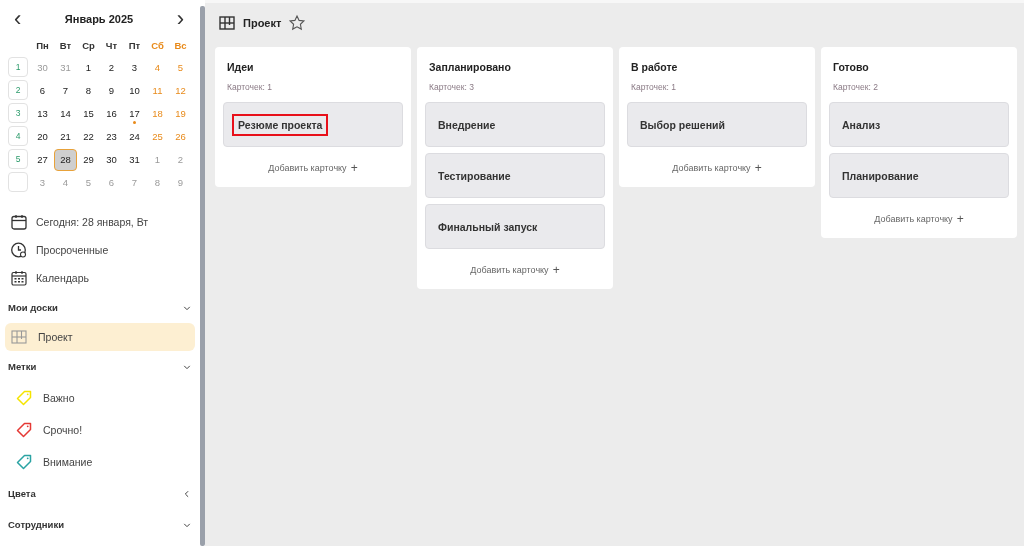 The image size is (1024, 546). I want to click on card-count: Карточек: 3, so click(451, 87).